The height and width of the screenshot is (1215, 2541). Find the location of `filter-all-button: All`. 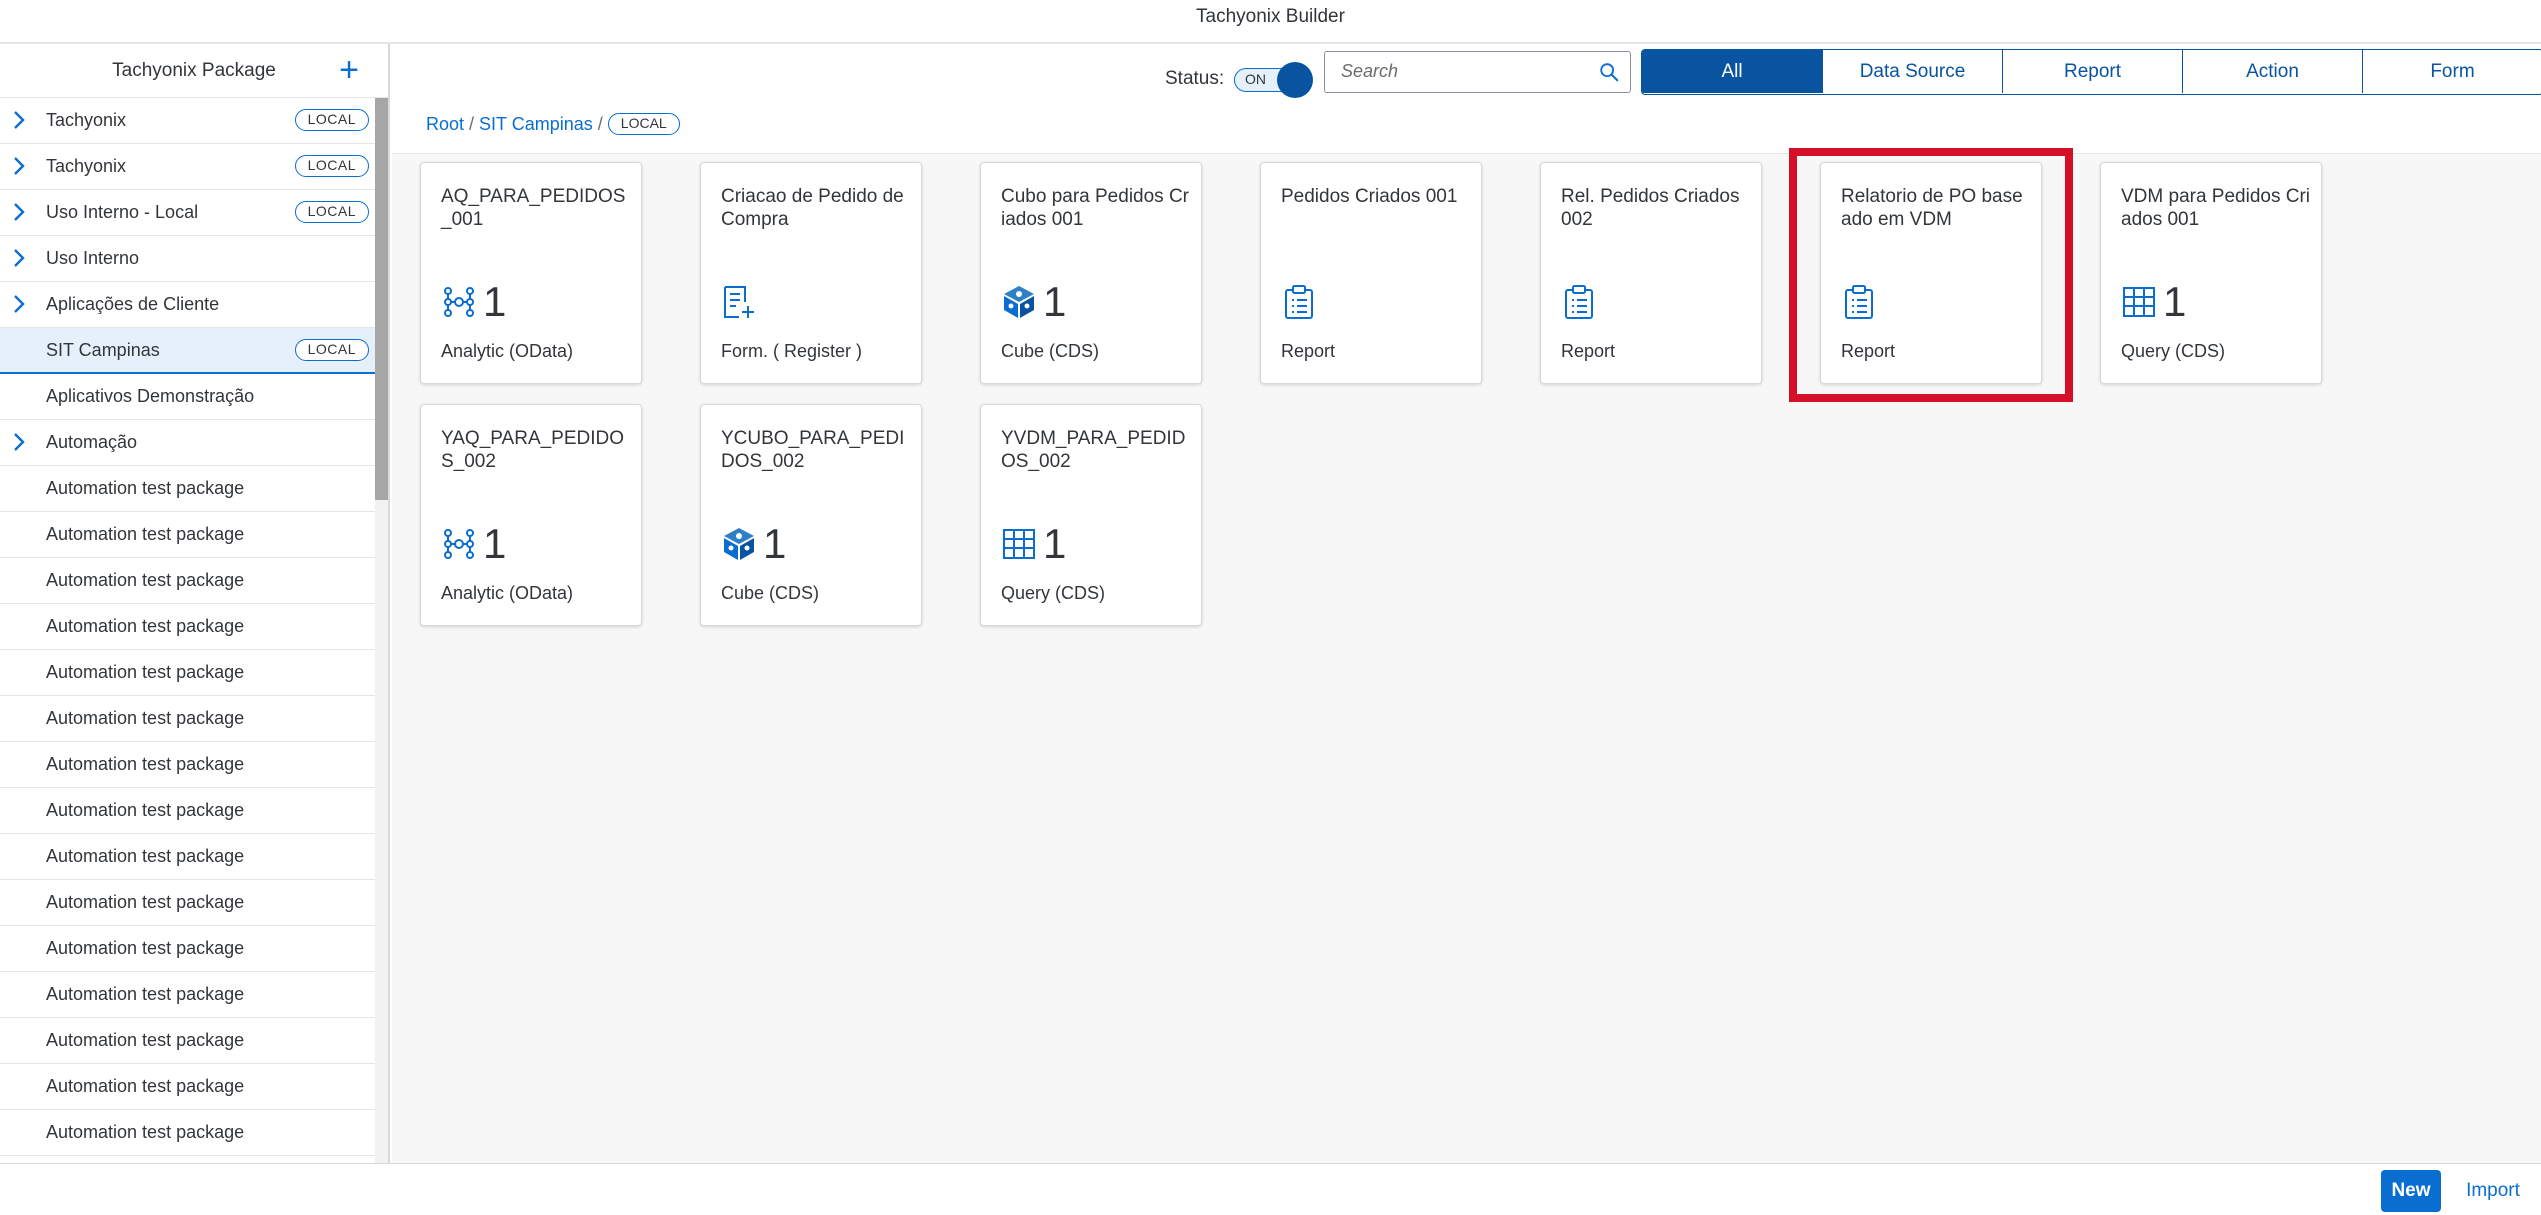

filter-all-button: All is located at coordinates (1732, 71).